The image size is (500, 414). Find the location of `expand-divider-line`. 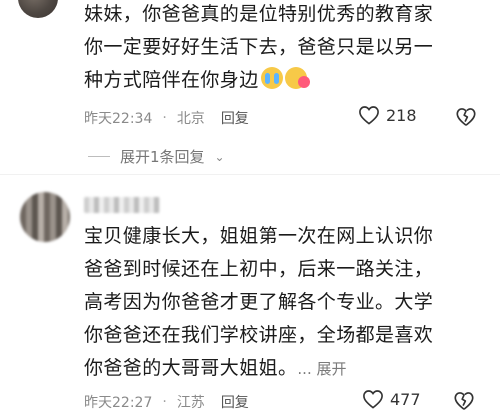

expand-divider-line is located at coordinates (99, 156).